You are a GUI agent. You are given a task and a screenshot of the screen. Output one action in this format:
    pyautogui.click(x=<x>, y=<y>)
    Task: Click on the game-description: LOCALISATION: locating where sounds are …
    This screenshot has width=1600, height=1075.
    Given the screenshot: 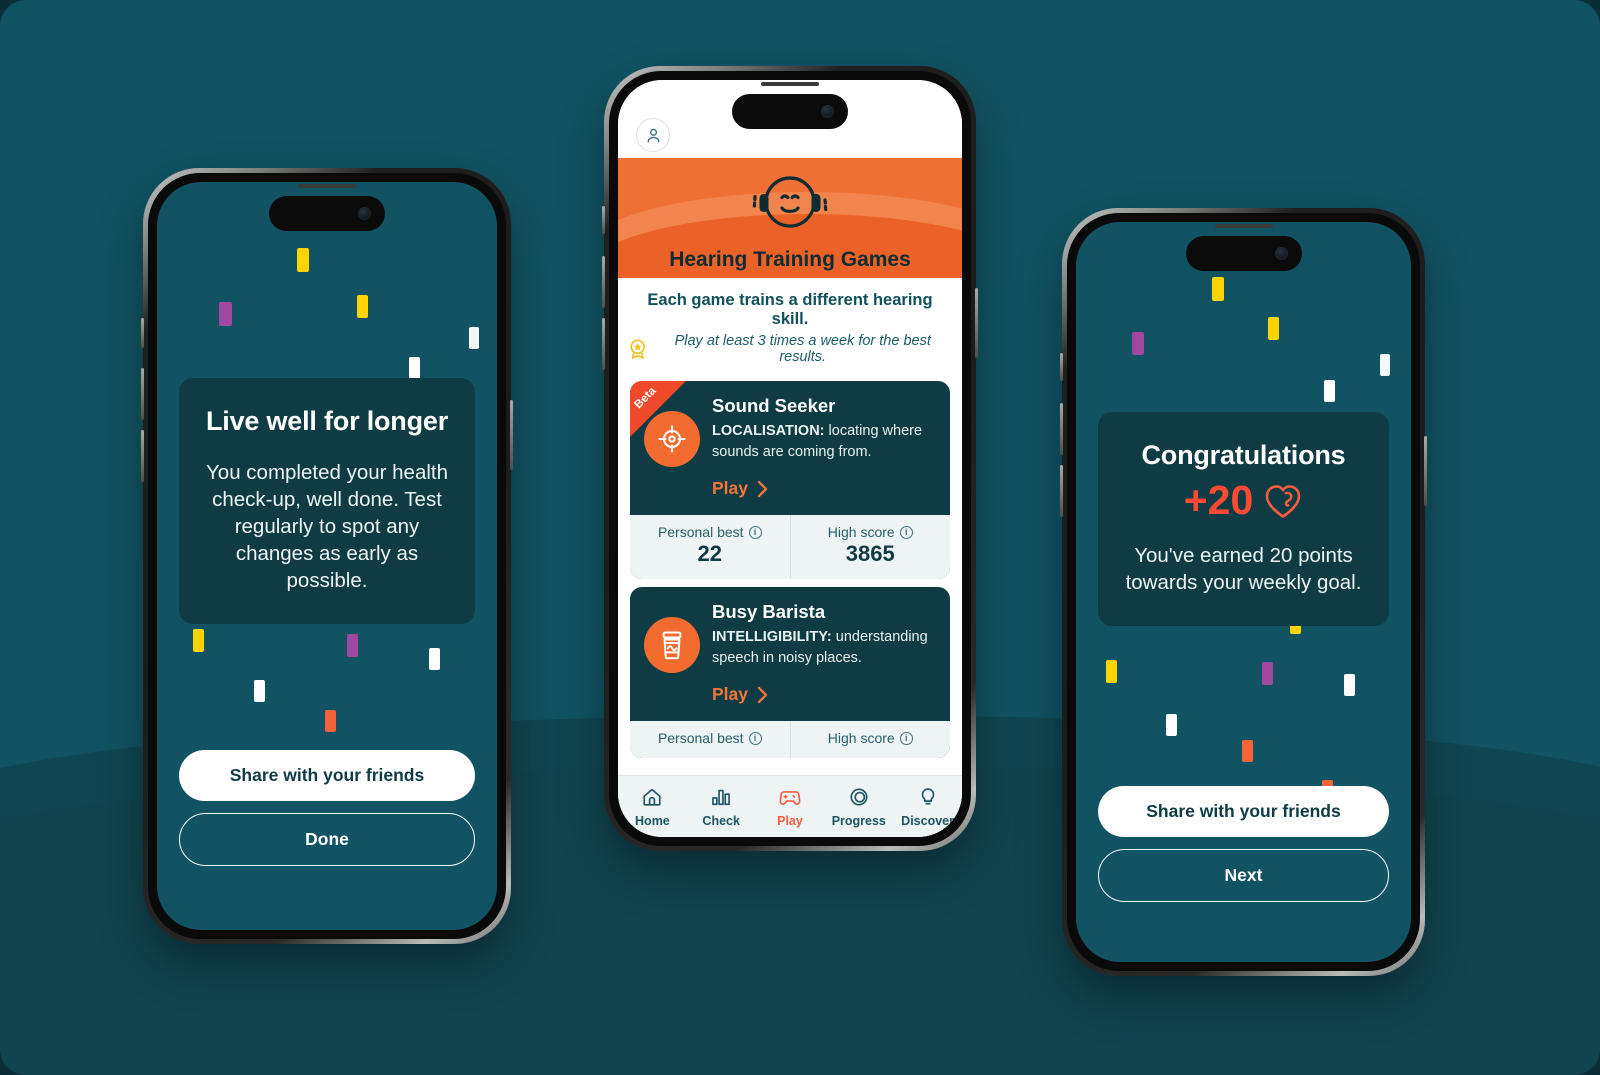 What is the action you would take?
    pyautogui.click(x=824, y=441)
    